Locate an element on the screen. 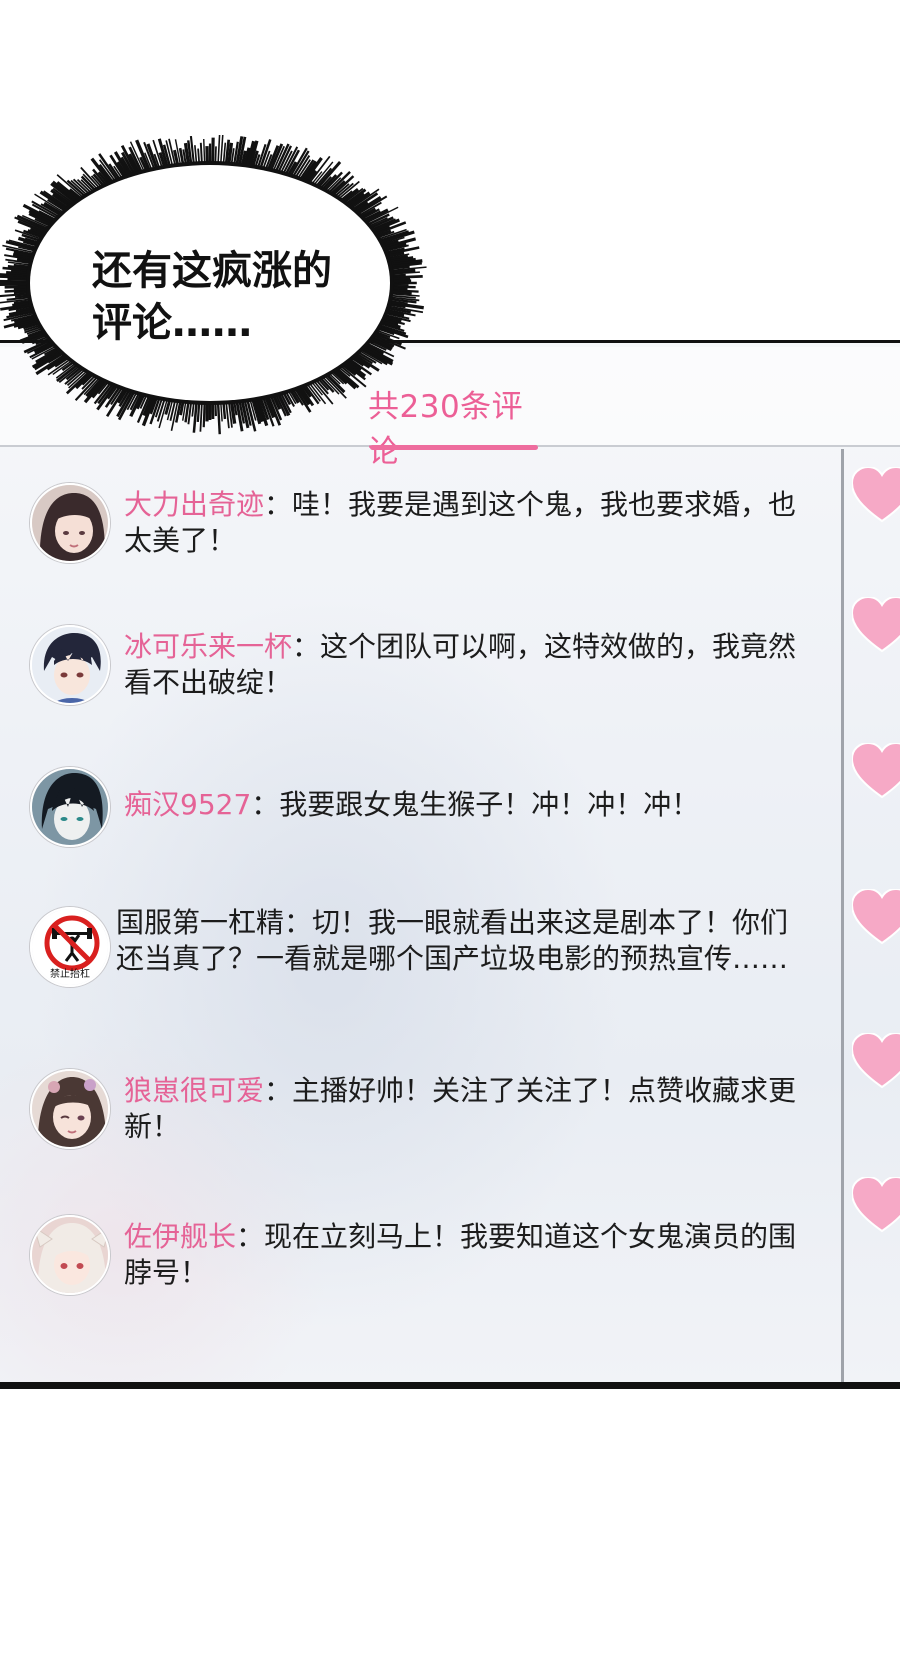 The height and width of the screenshot is (1664, 900). winking-girl-avatar is located at coordinates (70, 1109).